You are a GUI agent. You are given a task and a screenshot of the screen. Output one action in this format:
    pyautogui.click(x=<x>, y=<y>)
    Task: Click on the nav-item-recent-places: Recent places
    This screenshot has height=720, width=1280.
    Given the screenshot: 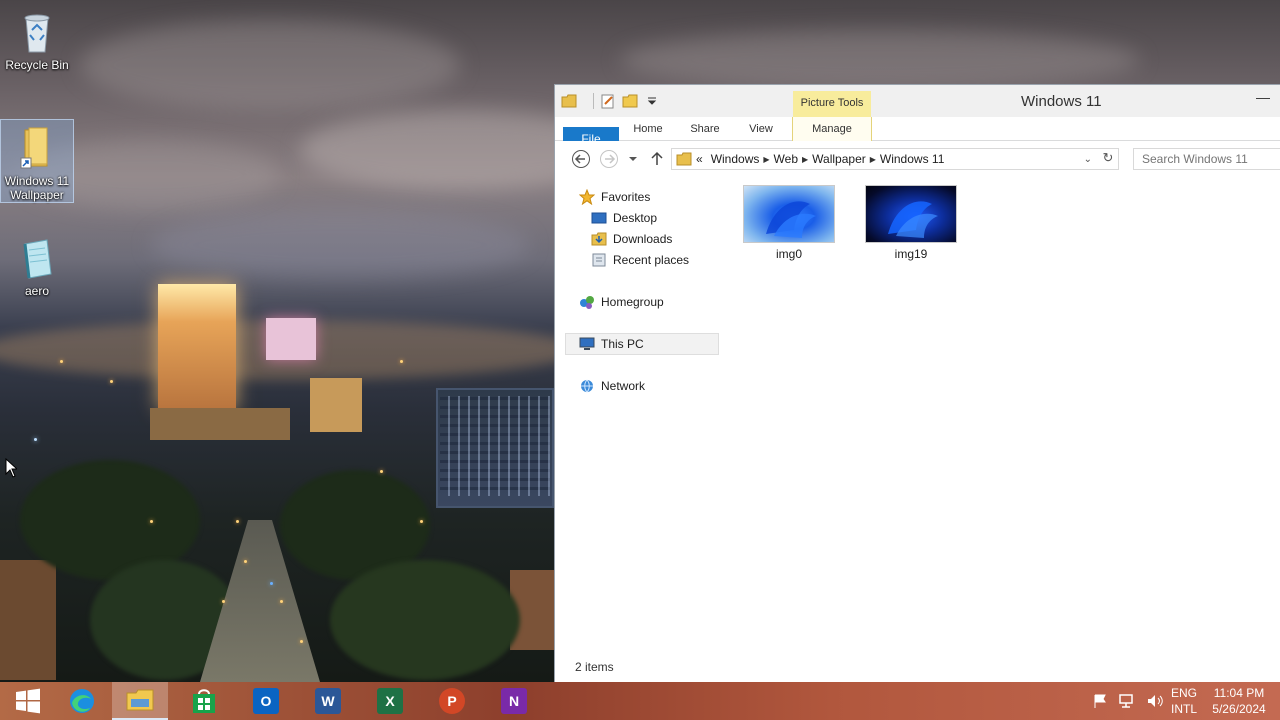 What is the action you would take?
    pyautogui.click(x=640, y=260)
    